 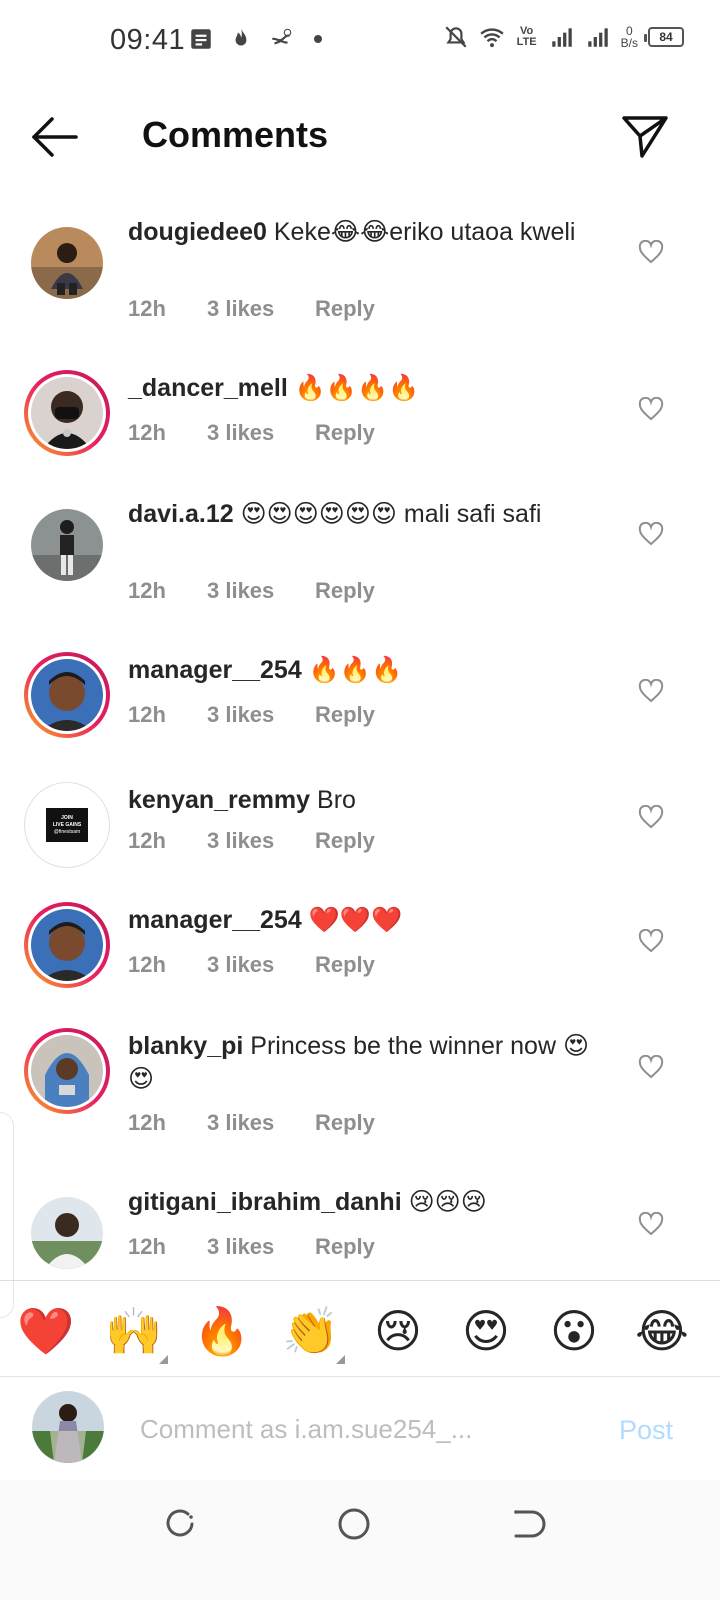 What do you see at coordinates (336, 800) in the screenshot?
I see `comment-message: Bro` at bounding box center [336, 800].